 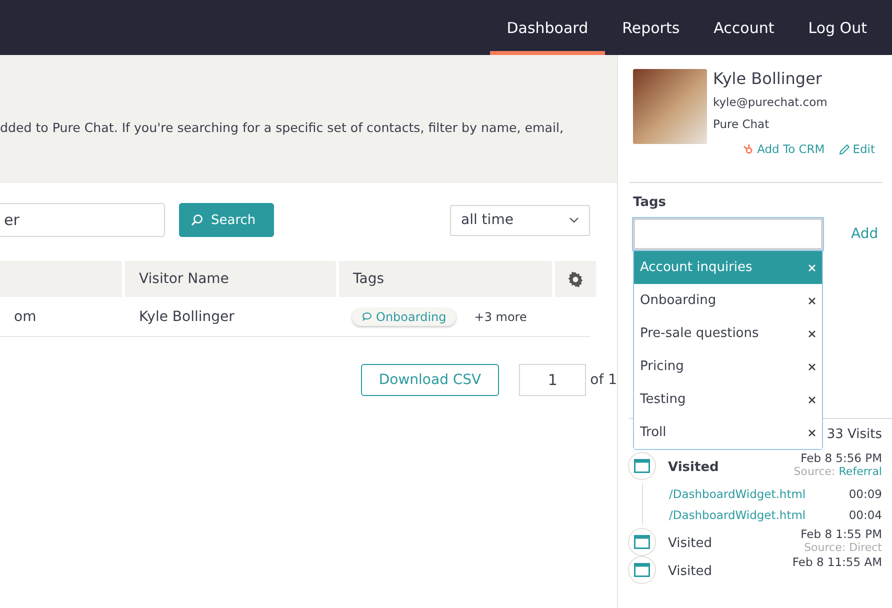 What do you see at coordinates (445, 279) in the screenshot?
I see `column-header: Tags` at bounding box center [445, 279].